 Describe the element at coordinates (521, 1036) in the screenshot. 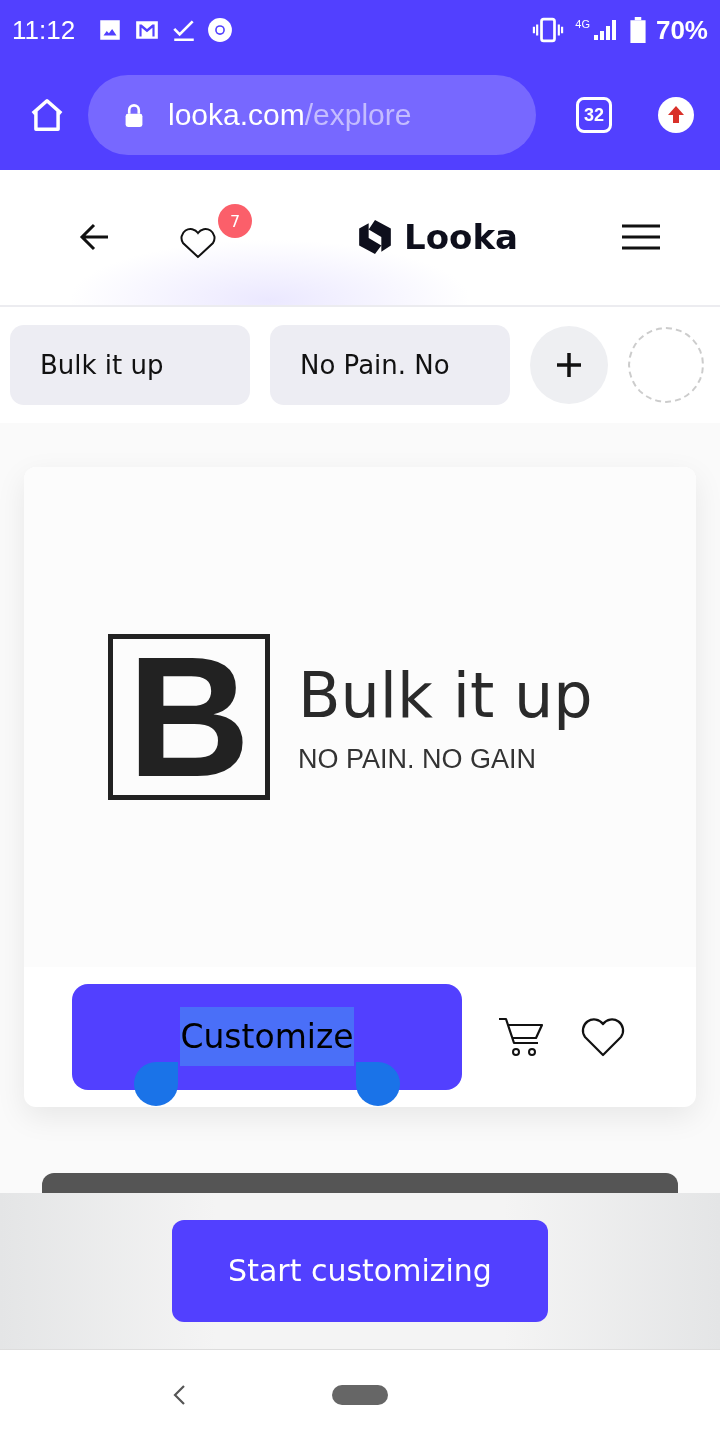

I see `cart-icon` at that location.